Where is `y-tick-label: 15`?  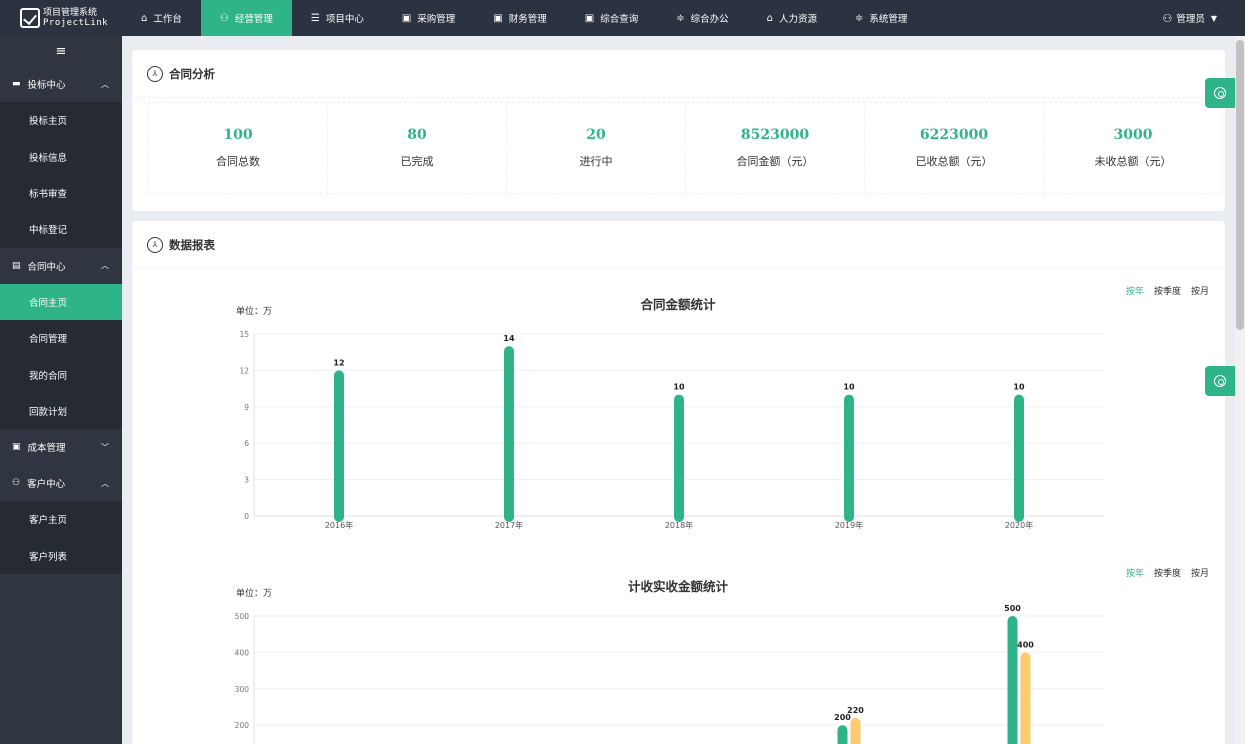
y-tick-label: 15 is located at coordinates (244, 334).